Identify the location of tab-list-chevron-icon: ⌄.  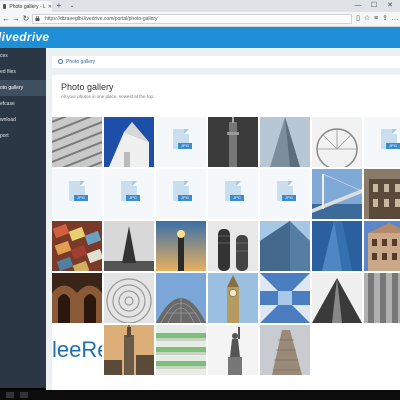
(72, 6).